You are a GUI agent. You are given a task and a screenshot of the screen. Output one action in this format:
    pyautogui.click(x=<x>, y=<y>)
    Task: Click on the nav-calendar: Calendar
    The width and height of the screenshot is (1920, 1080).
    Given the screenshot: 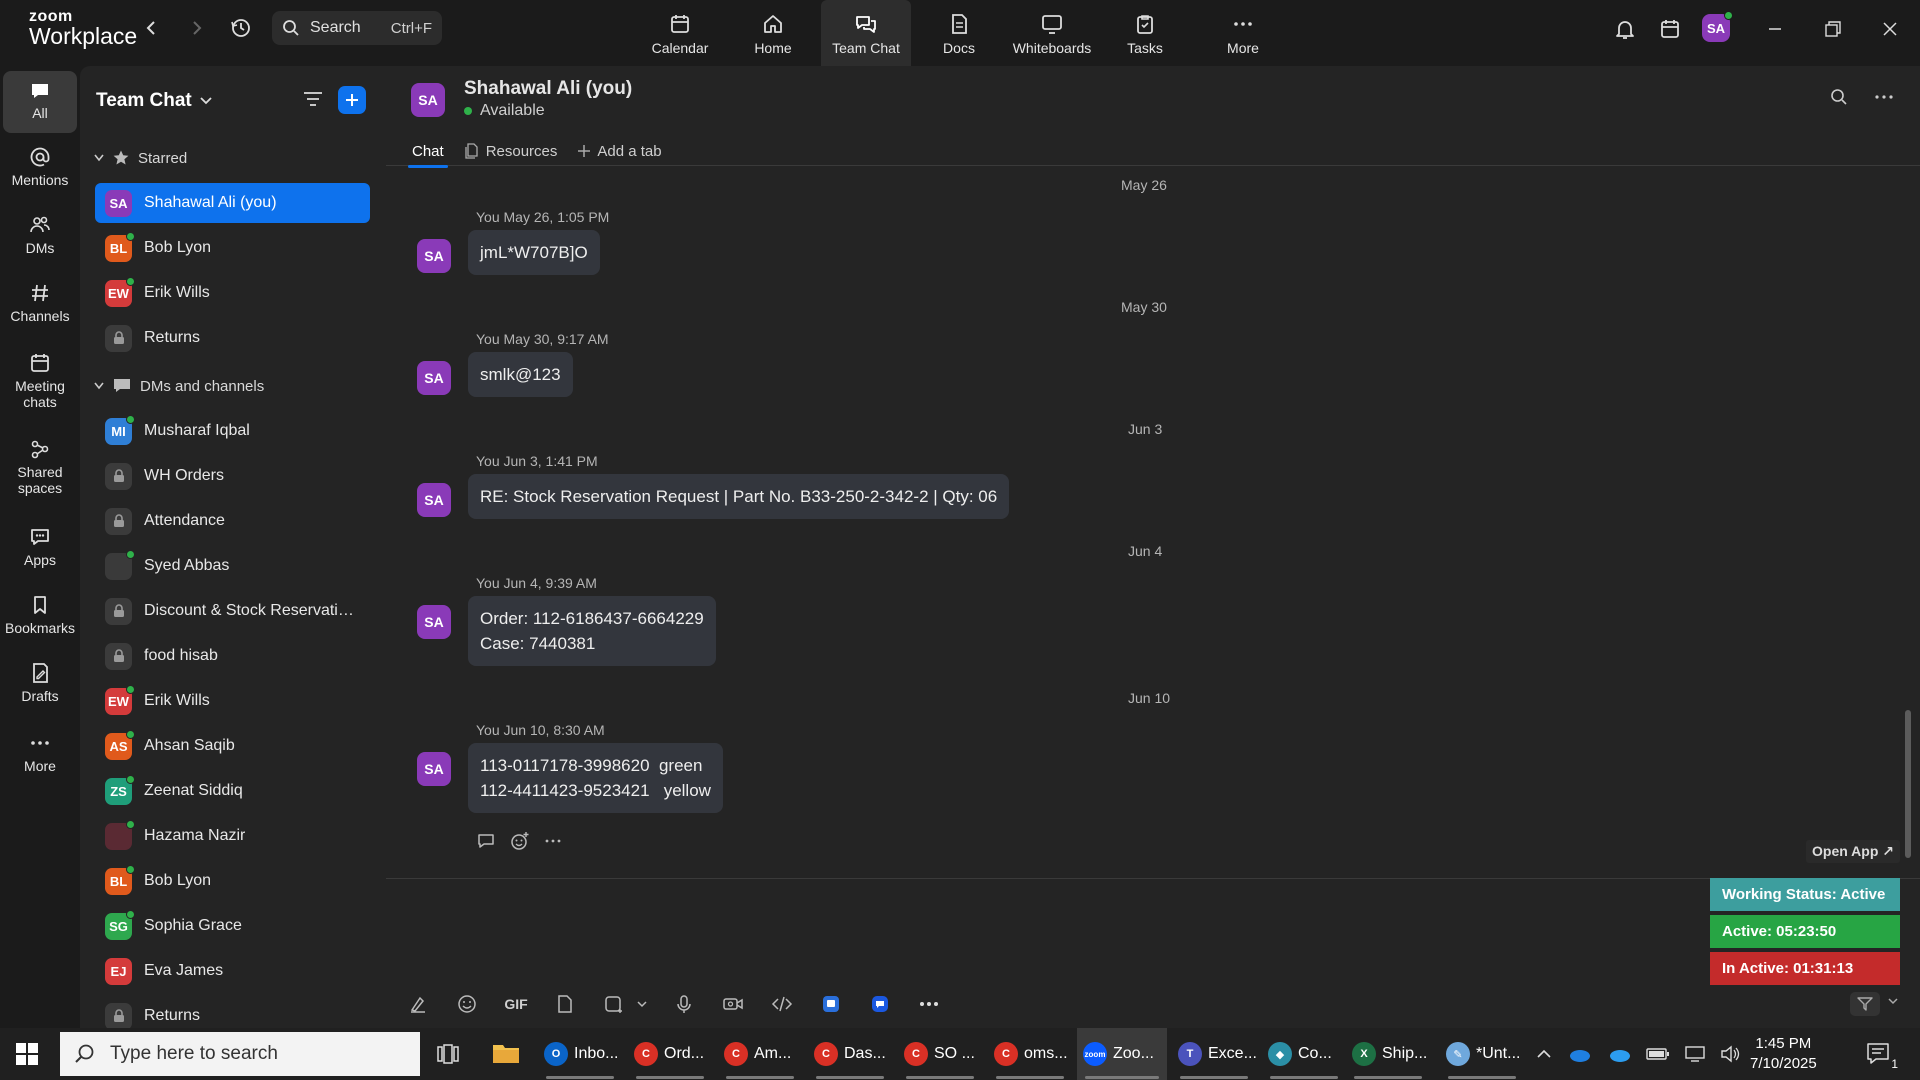 What is the action you would take?
    pyautogui.click(x=680, y=33)
    